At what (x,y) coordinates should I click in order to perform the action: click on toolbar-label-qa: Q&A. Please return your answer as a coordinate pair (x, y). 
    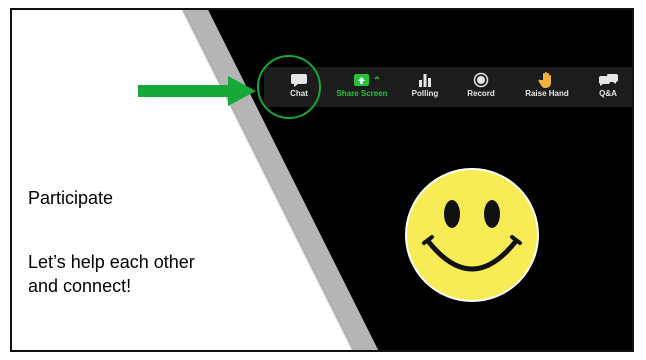
    Looking at the image, I should click on (608, 93).